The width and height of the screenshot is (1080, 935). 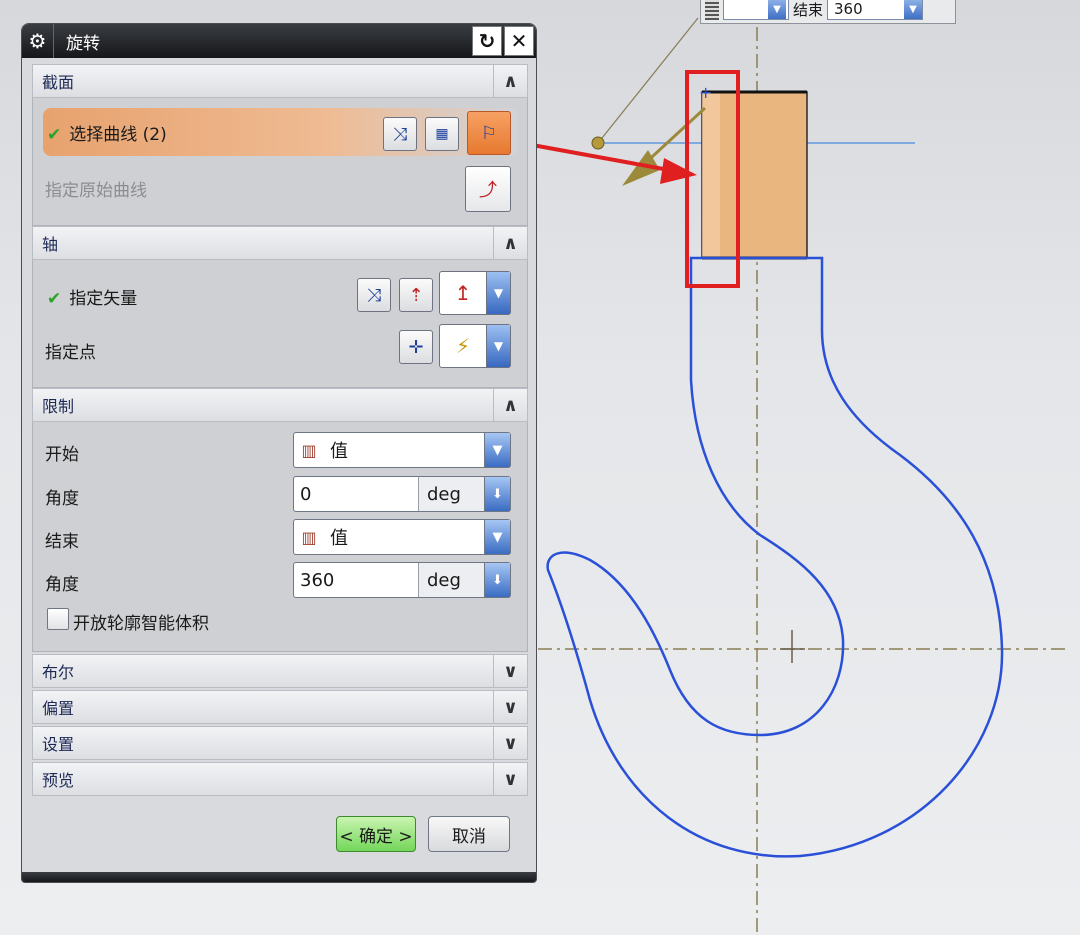 What do you see at coordinates (469, 834) in the screenshot?
I see `cancel-button: 取消` at bounding box center [469, 834].